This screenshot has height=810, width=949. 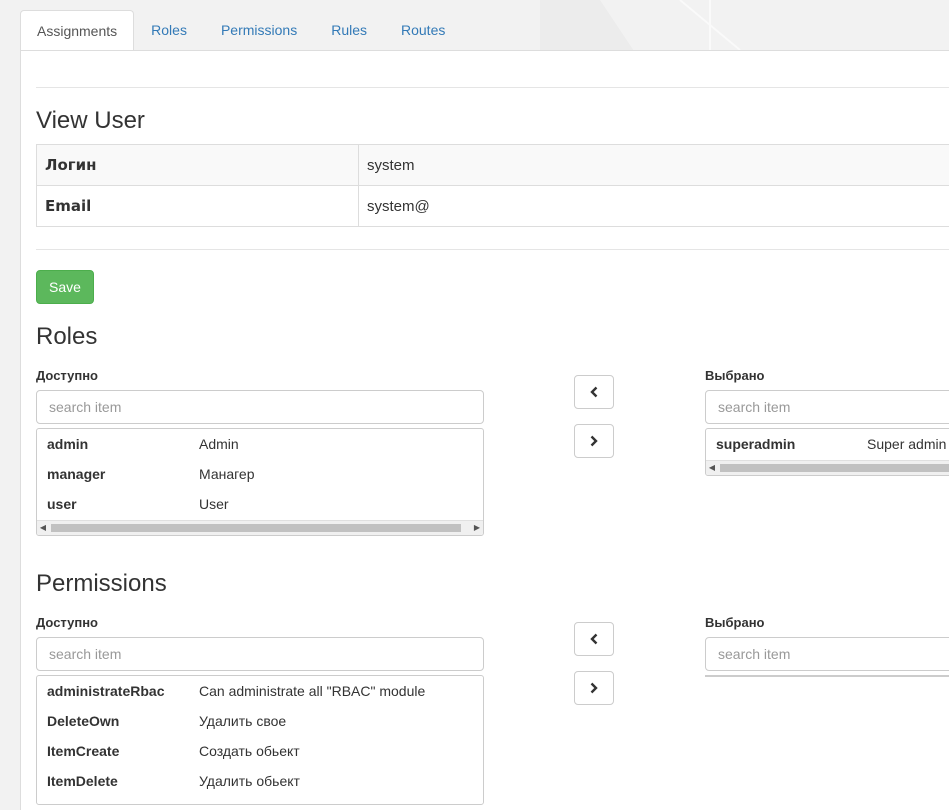 What do you see at coordinates (260, 654) in the screenshot?
I see `permissions-available-search-input` at bounding box center [260, 654].